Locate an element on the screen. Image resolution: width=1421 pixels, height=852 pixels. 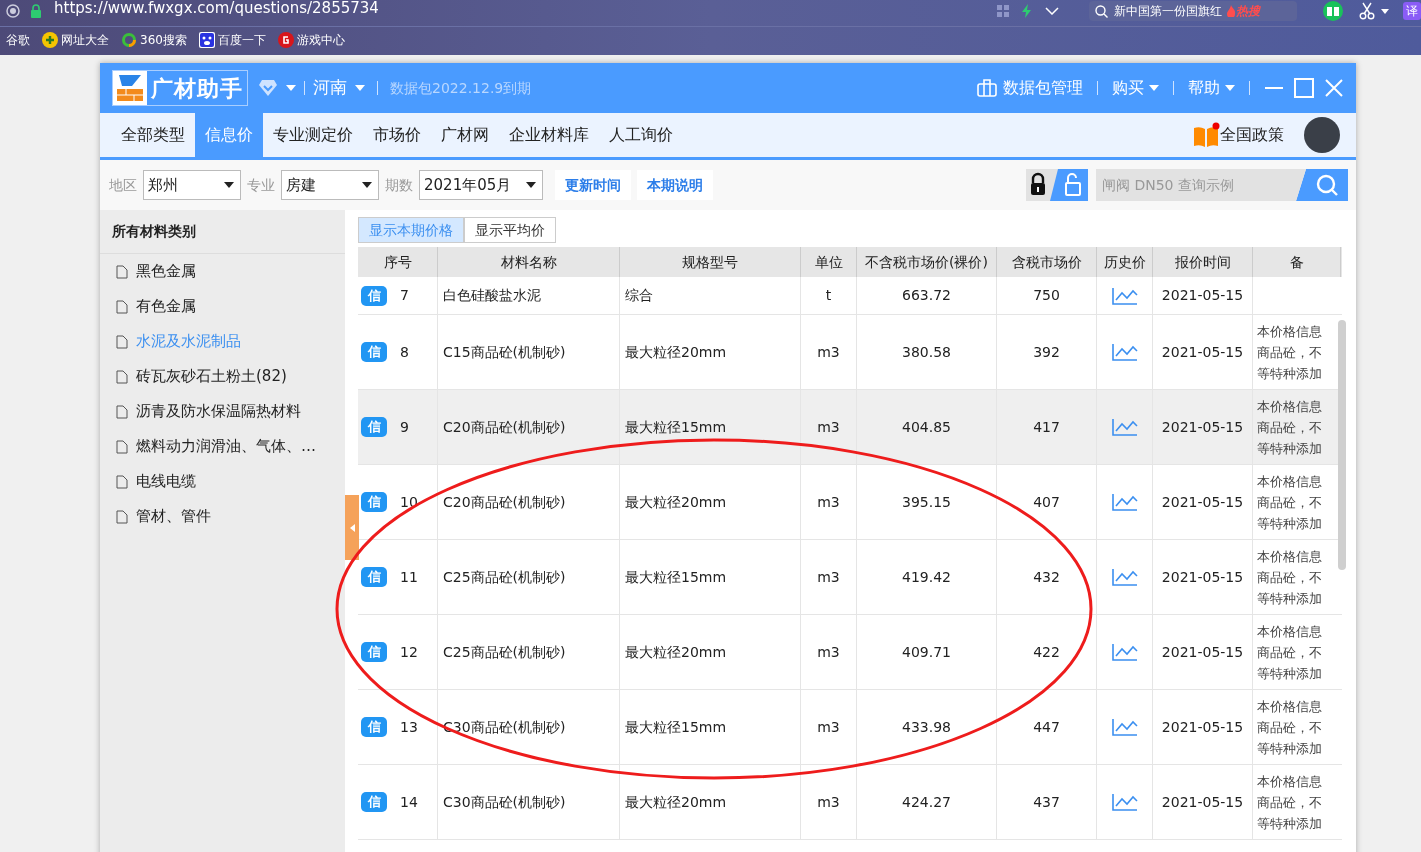
table-cell-text: C15商品砼(机制砂) is located at coordinates (504, 352).